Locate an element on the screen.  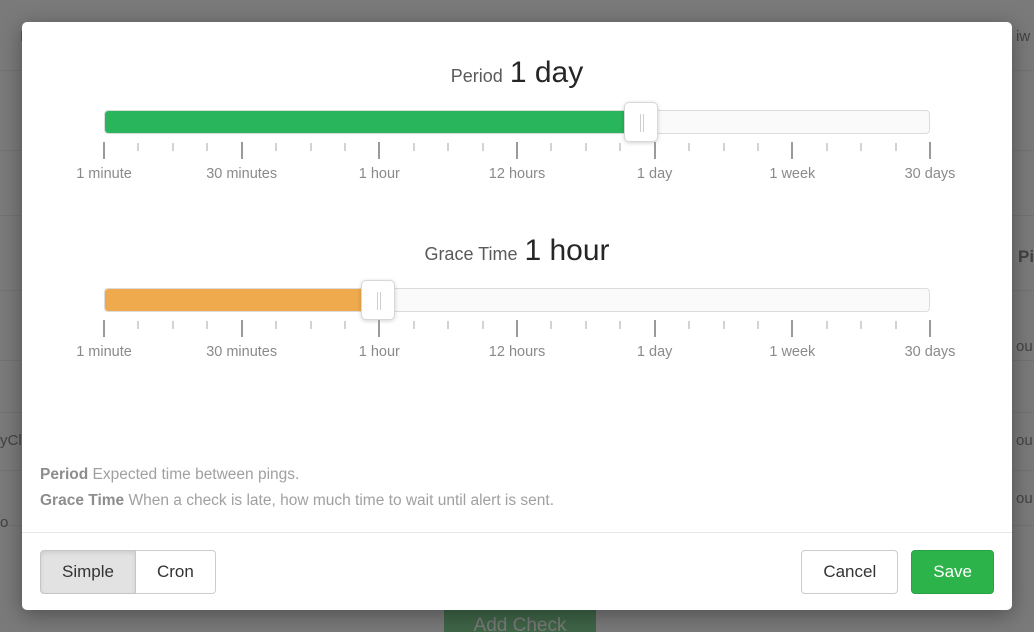
help-desc-period: Expected time between pings. is located at coordinates (196, 474).